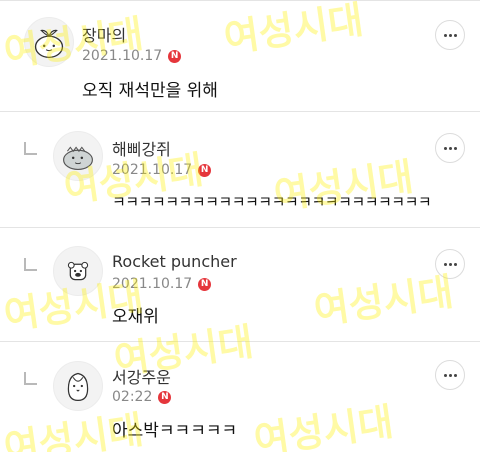 The height and width of the screenshot is (452, 480). I want to click on comment-author: 장마의, so click(104, 34).